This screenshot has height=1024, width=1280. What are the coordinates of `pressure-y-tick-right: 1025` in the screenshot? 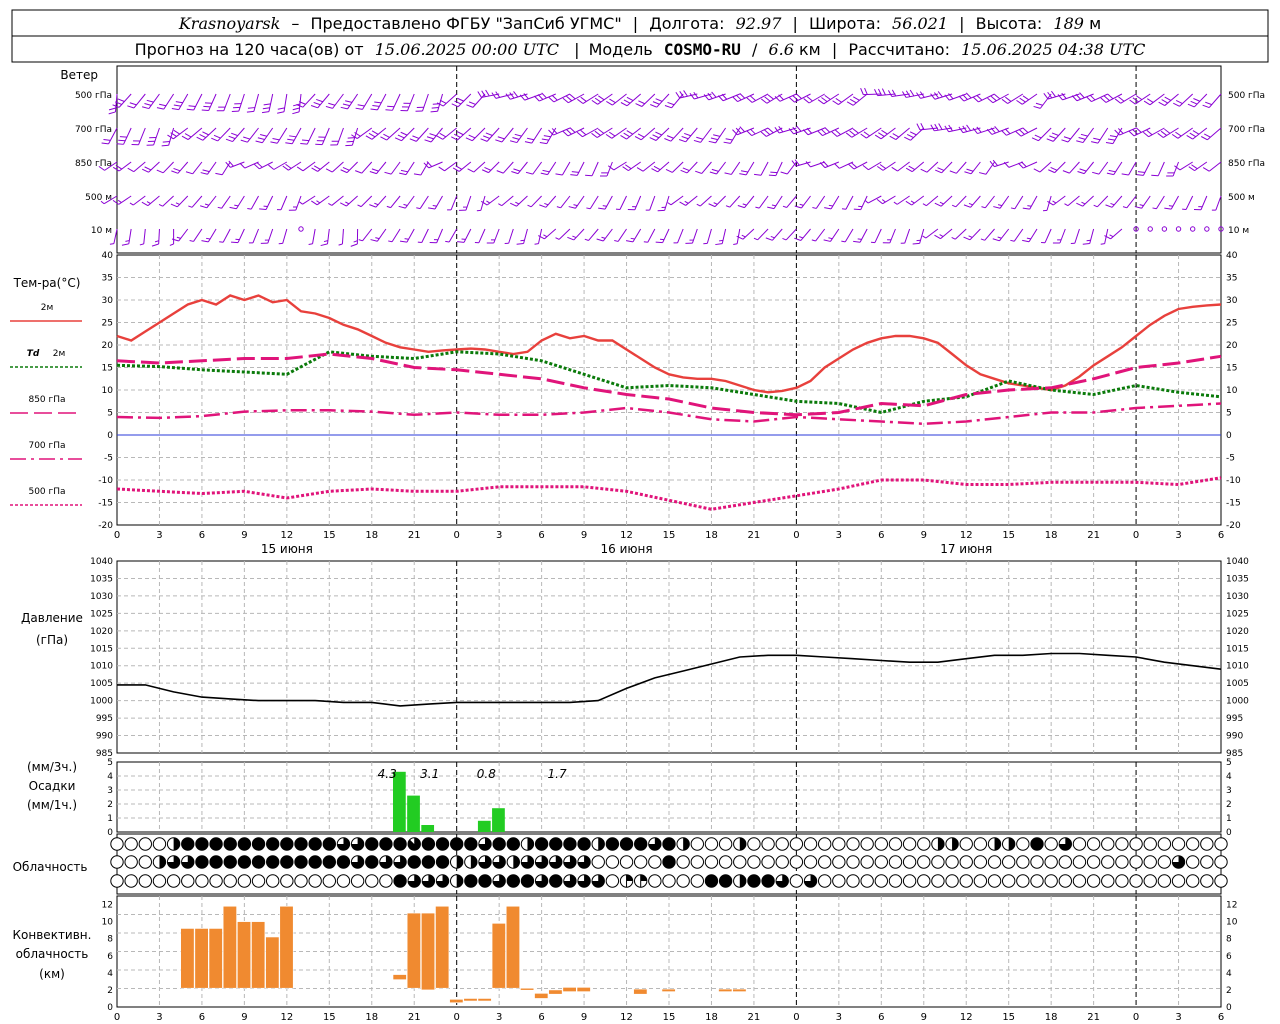 It's located at (1237, 614).